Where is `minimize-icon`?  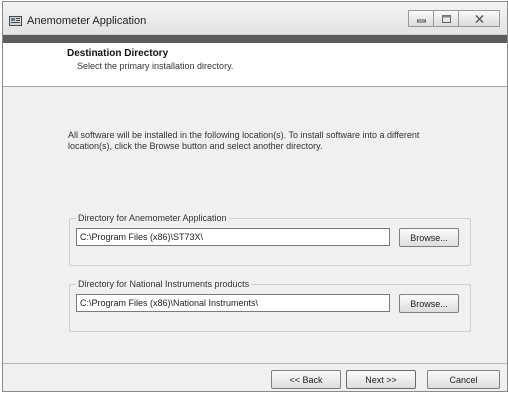
minimize-icon is located at coordinates (421, 20).